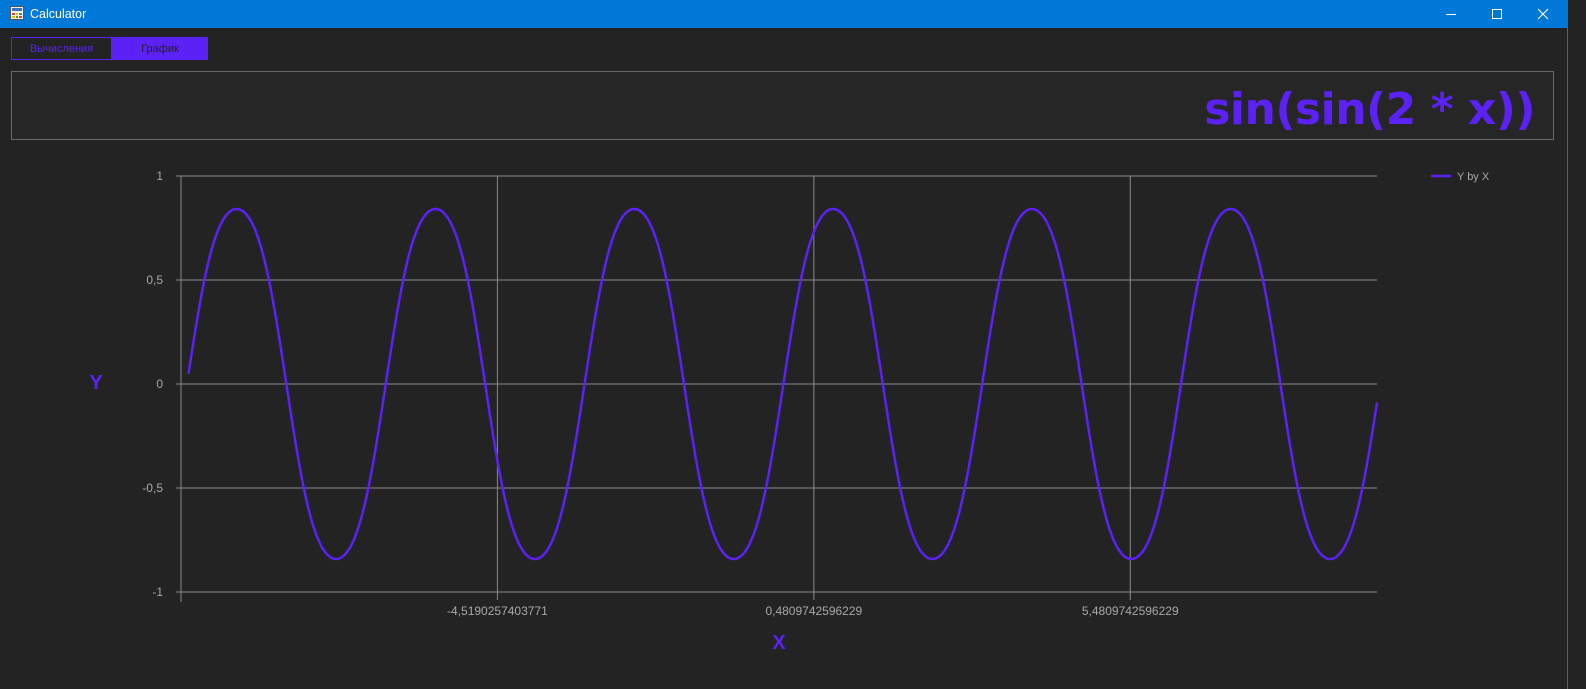  Describe the element at coordinates (152, 488) in the screenshot. I see `y-tick-label: -0,5` at that location.